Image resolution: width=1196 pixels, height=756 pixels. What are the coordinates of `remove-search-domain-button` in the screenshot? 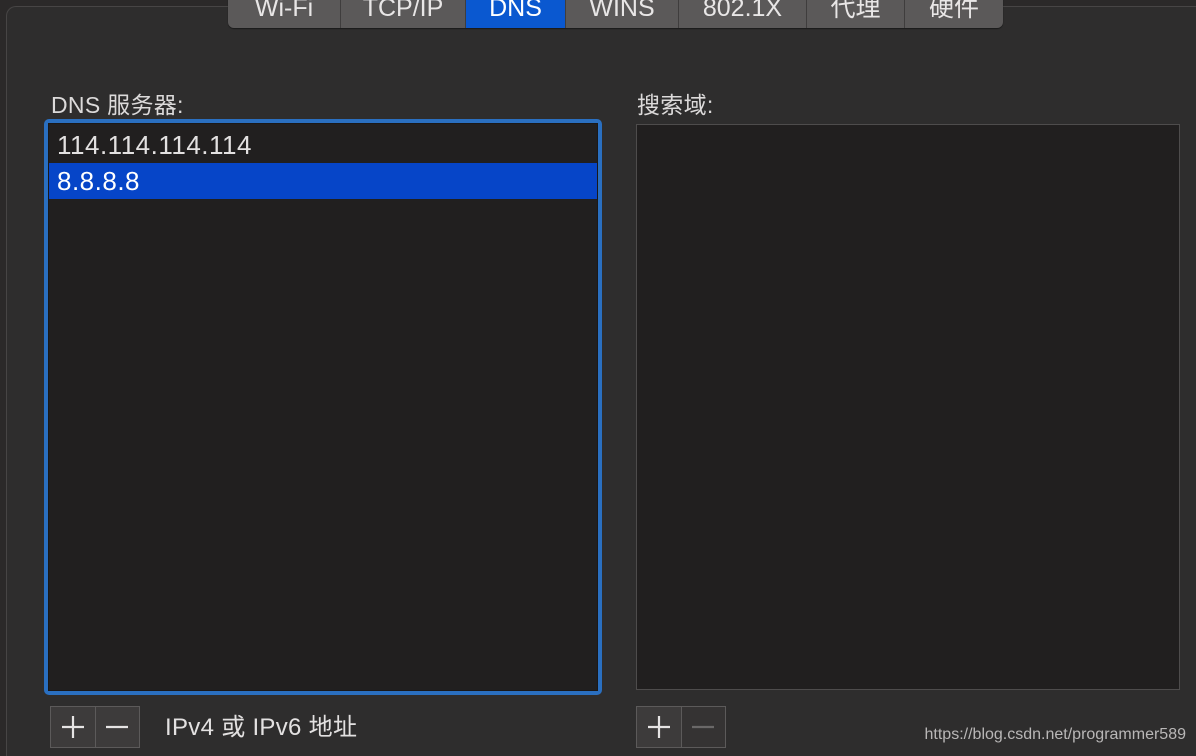 It's located at (702, 727).